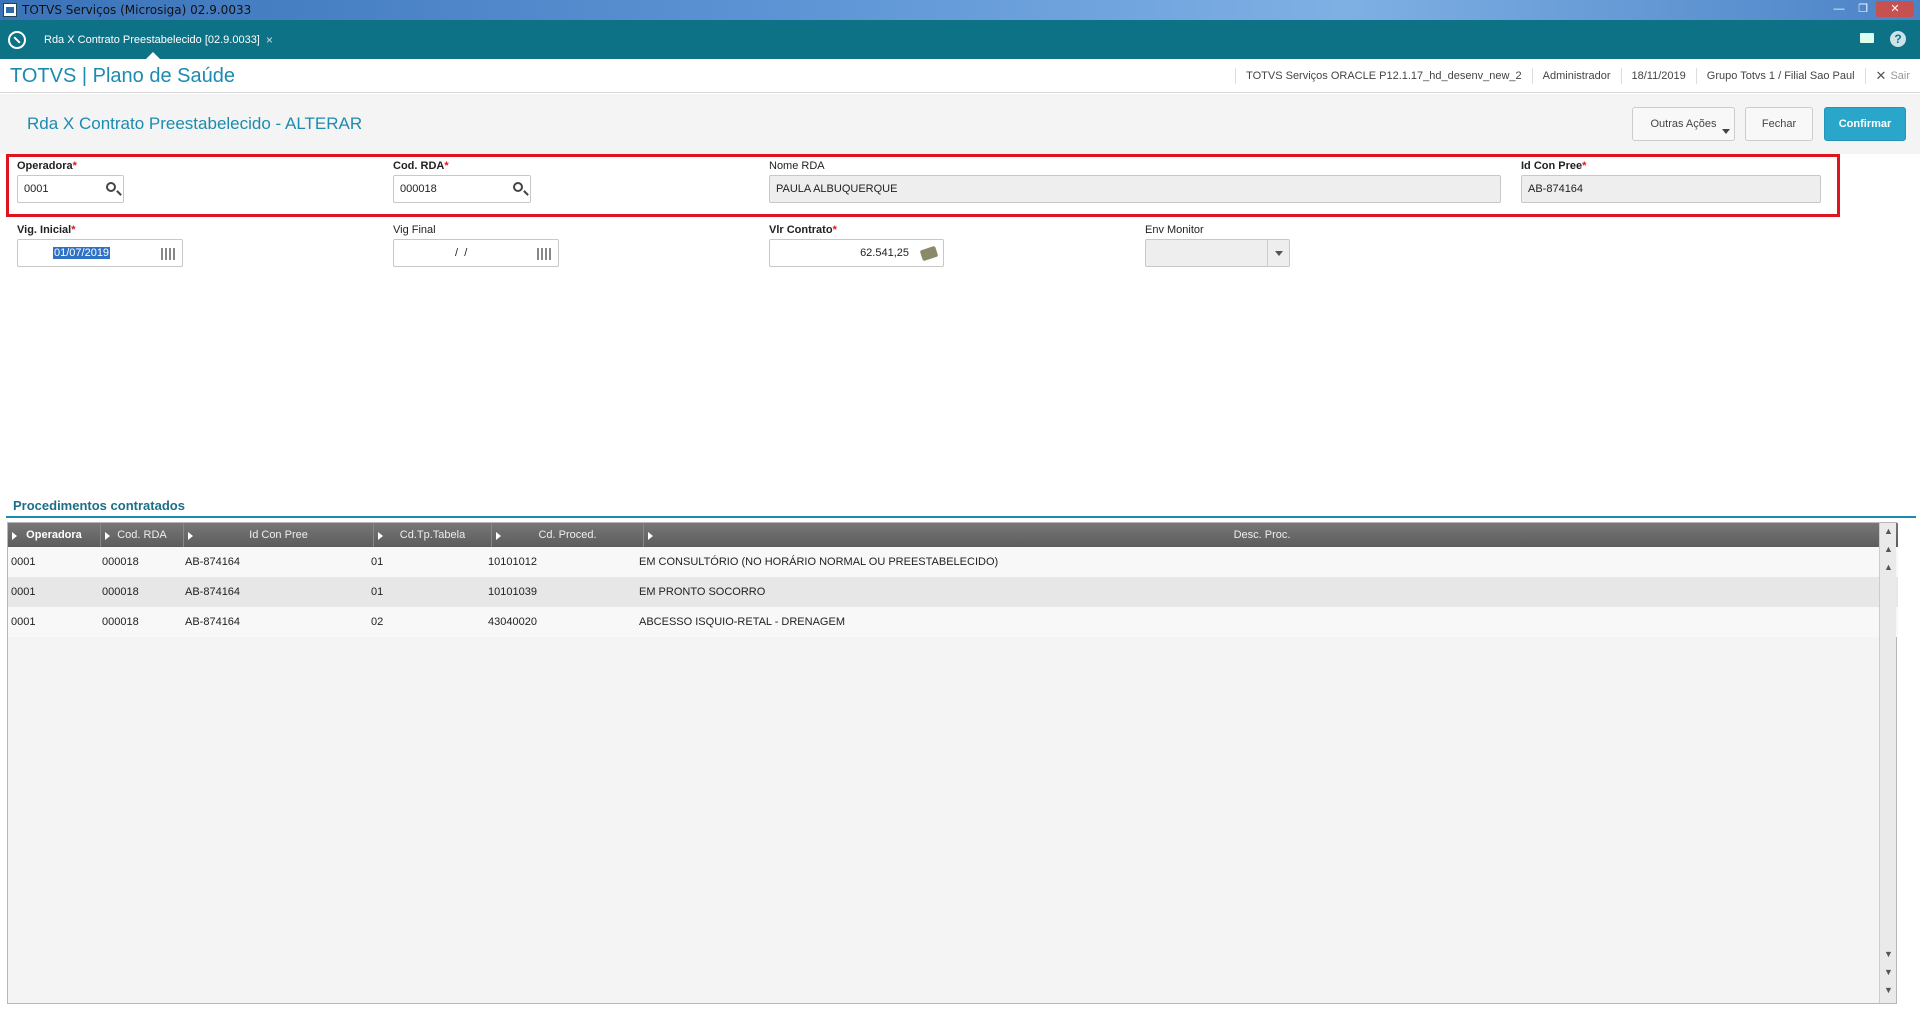 This screenshot has height=1016, width=1920. Describe the element at coordinates (1881, 75) in the screenshot. I see `close-icon: ✕` at that location.